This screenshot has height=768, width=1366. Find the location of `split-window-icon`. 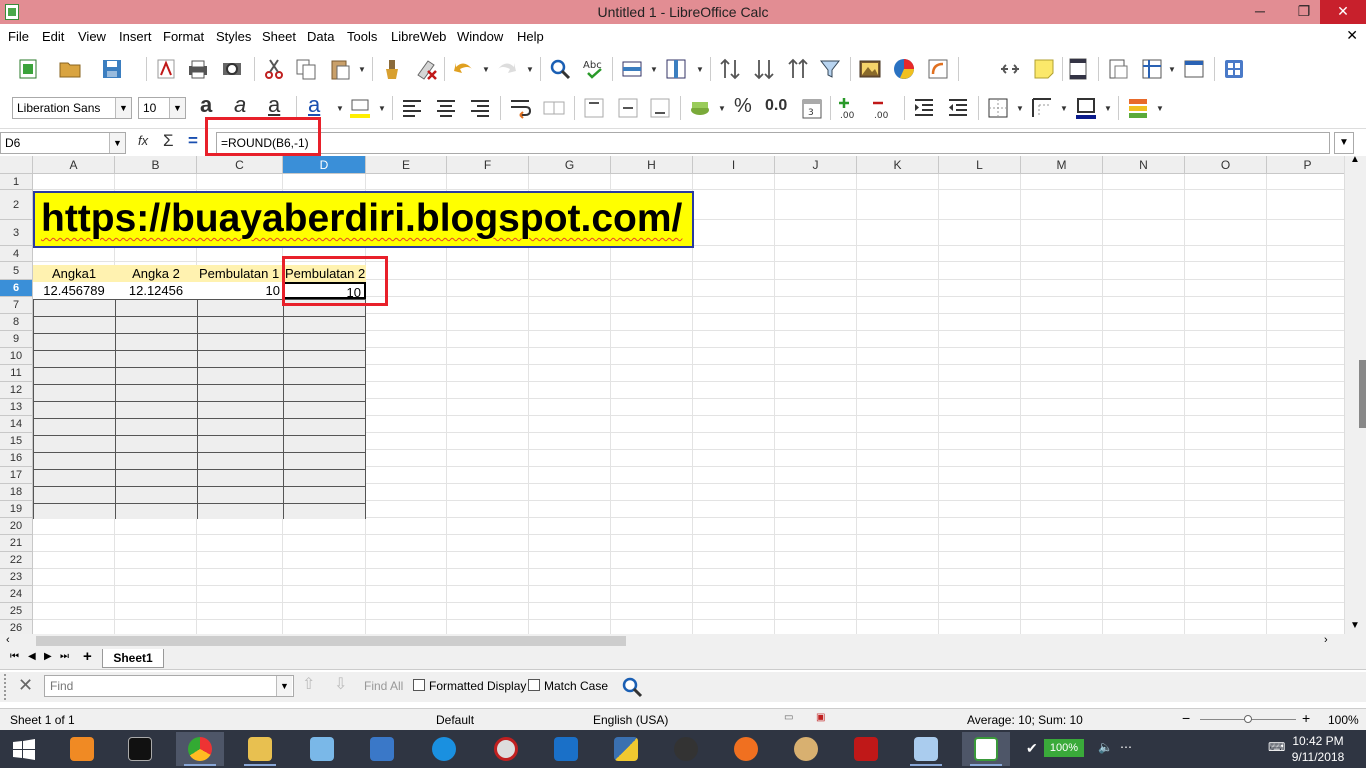

split-window-icon is located at coordinates (1194, 69).